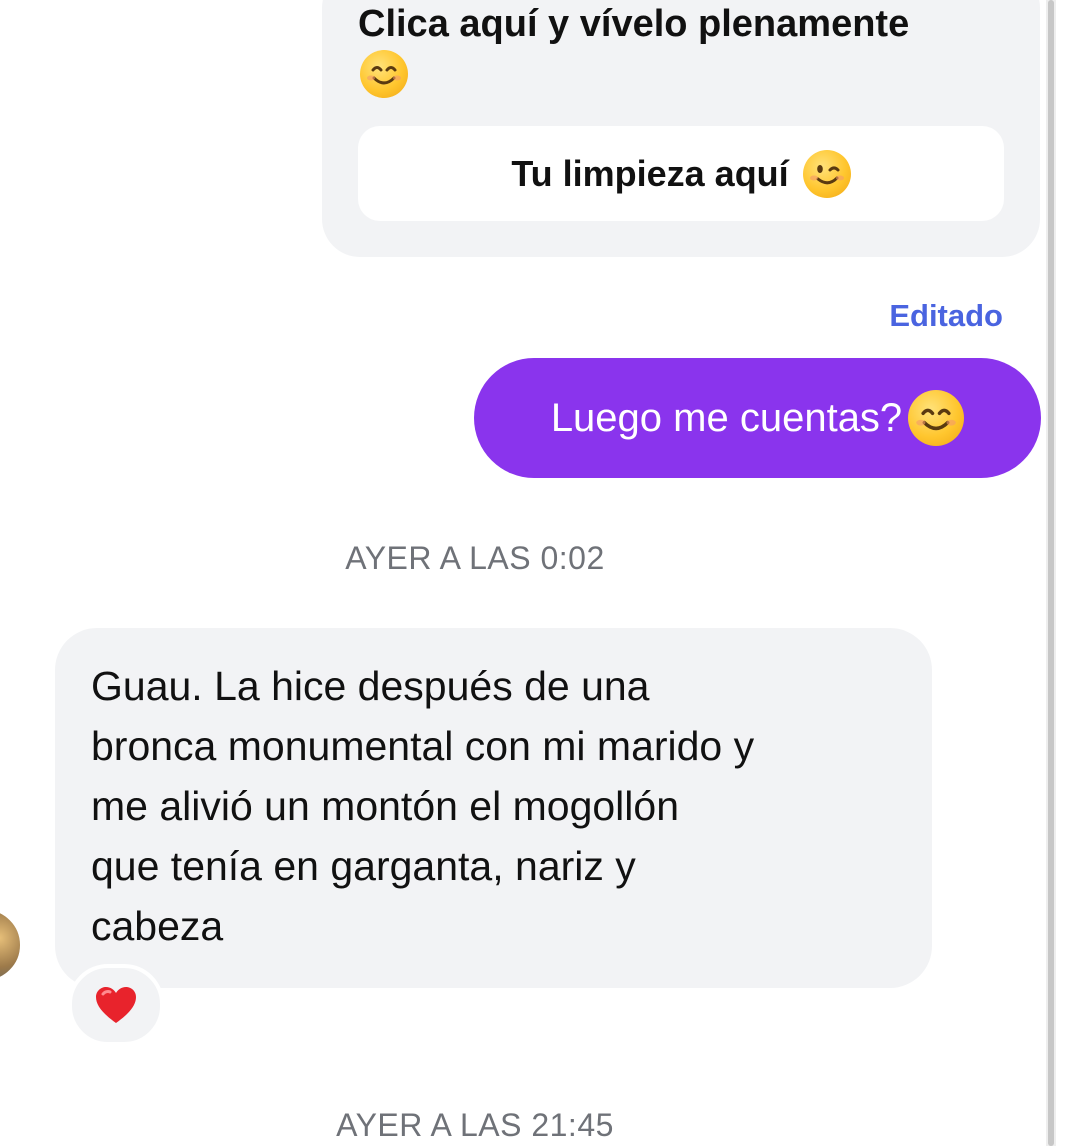  I want to click on avatar, so click(11, 945).